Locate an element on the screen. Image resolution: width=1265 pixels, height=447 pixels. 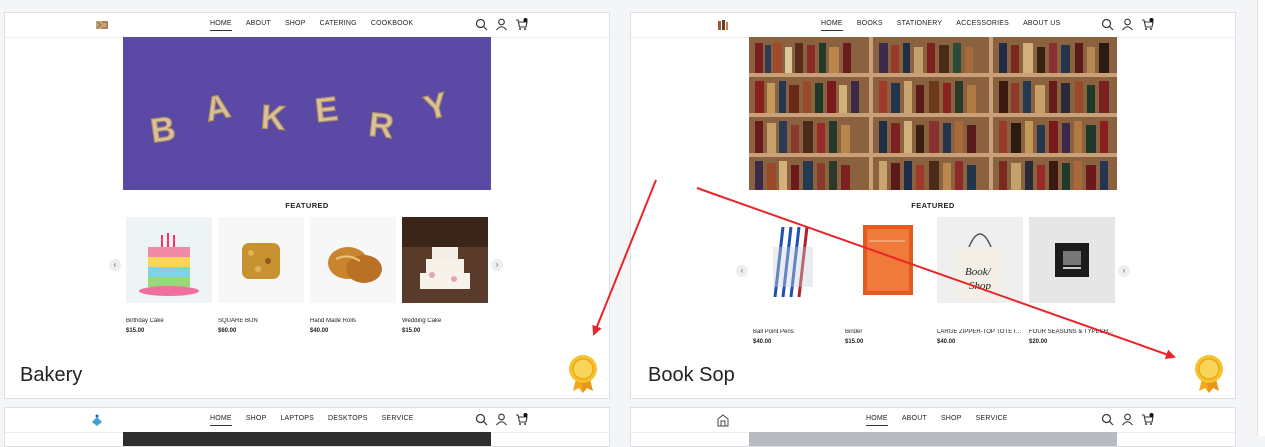
product-image-four-seasons-book is located at coordinates (1072, 260).